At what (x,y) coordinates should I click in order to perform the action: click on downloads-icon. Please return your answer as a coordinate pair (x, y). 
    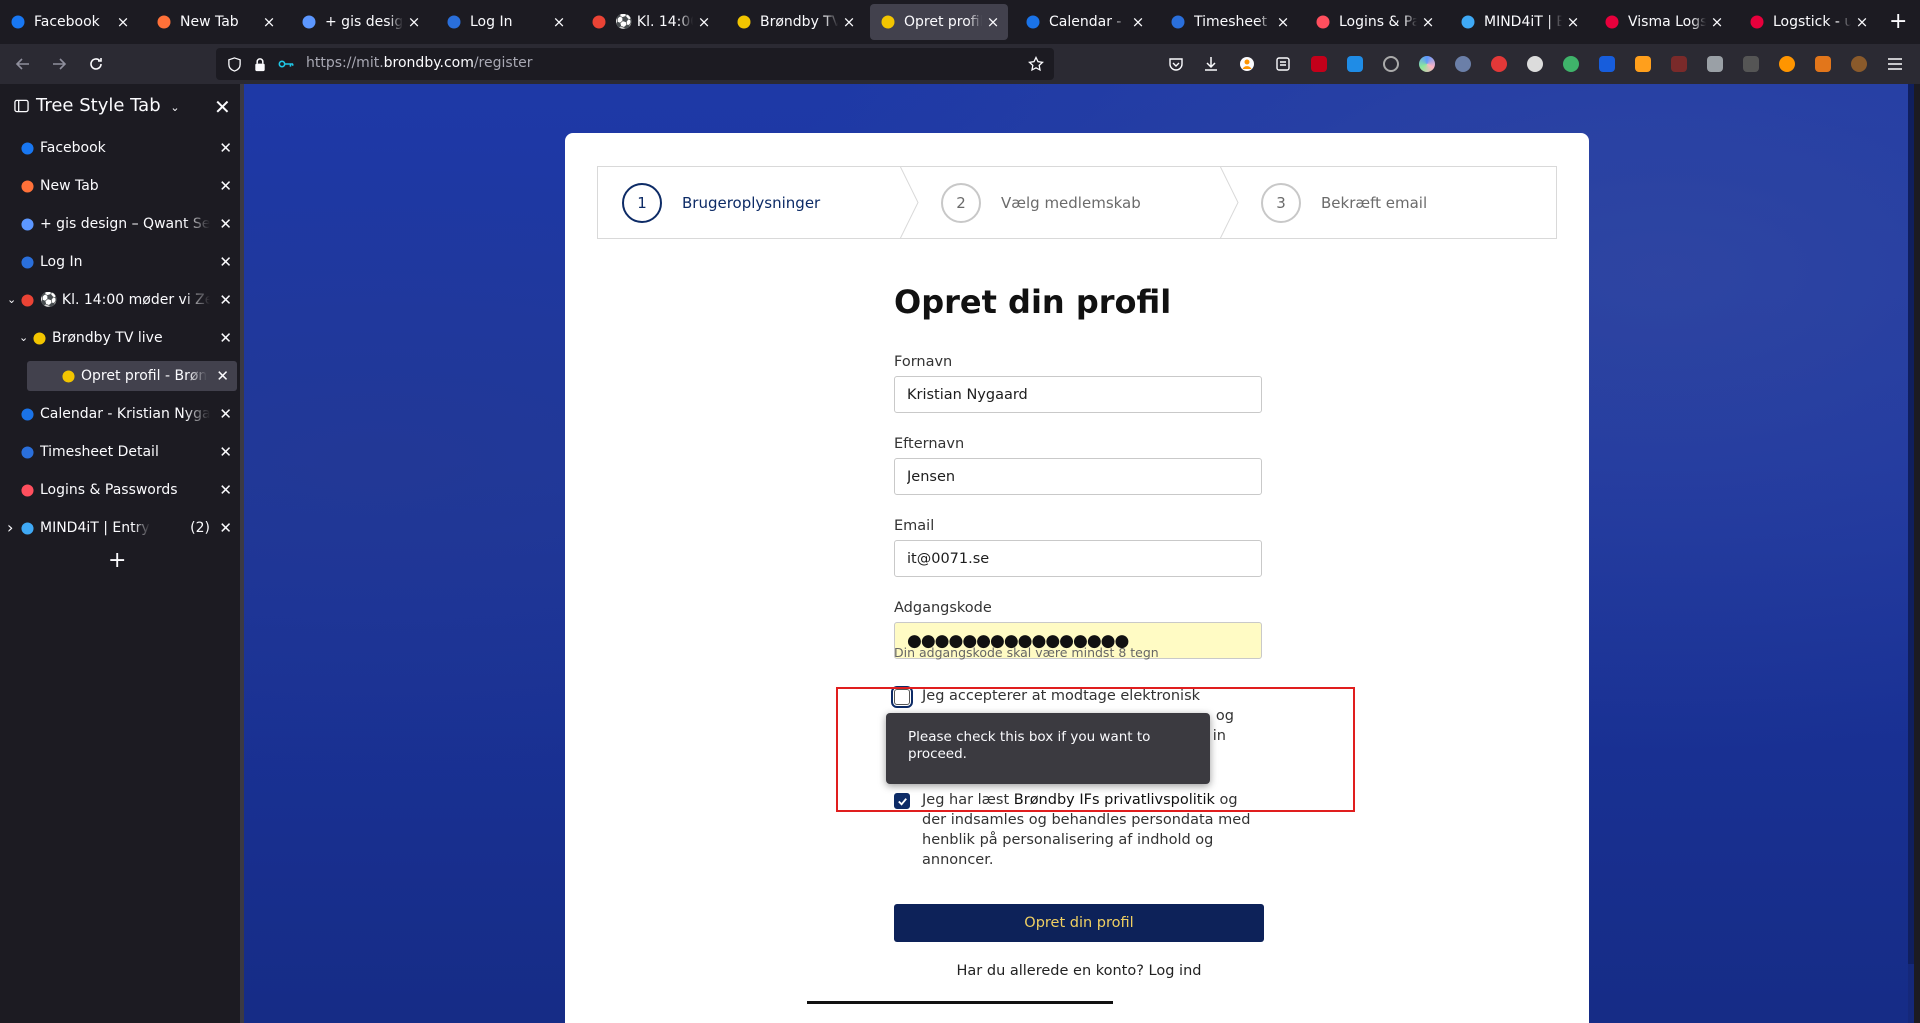
    Looking at the image, I should click on (1211, 64).